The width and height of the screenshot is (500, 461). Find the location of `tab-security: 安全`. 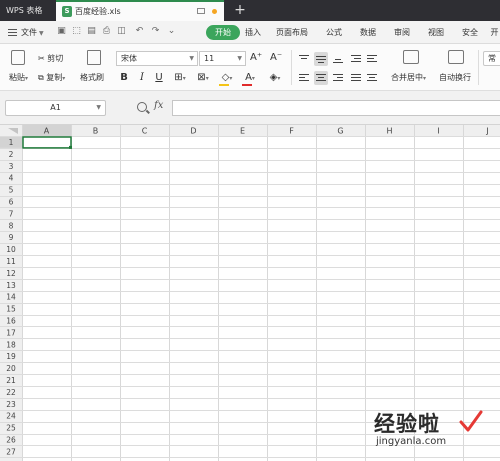

tab-security: 安全 is located at coordinates (470, 32).